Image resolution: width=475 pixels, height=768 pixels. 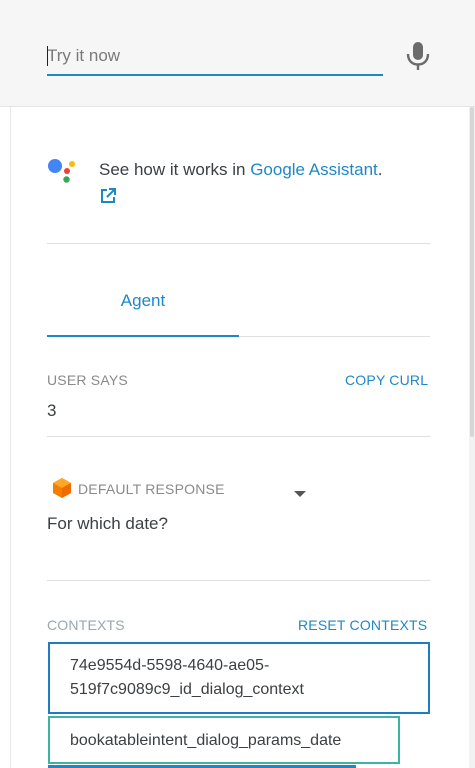 What do you see at coordinates (472, 437) in the screenshot?
I see `scrollbar` at bounding box center [472, 437].